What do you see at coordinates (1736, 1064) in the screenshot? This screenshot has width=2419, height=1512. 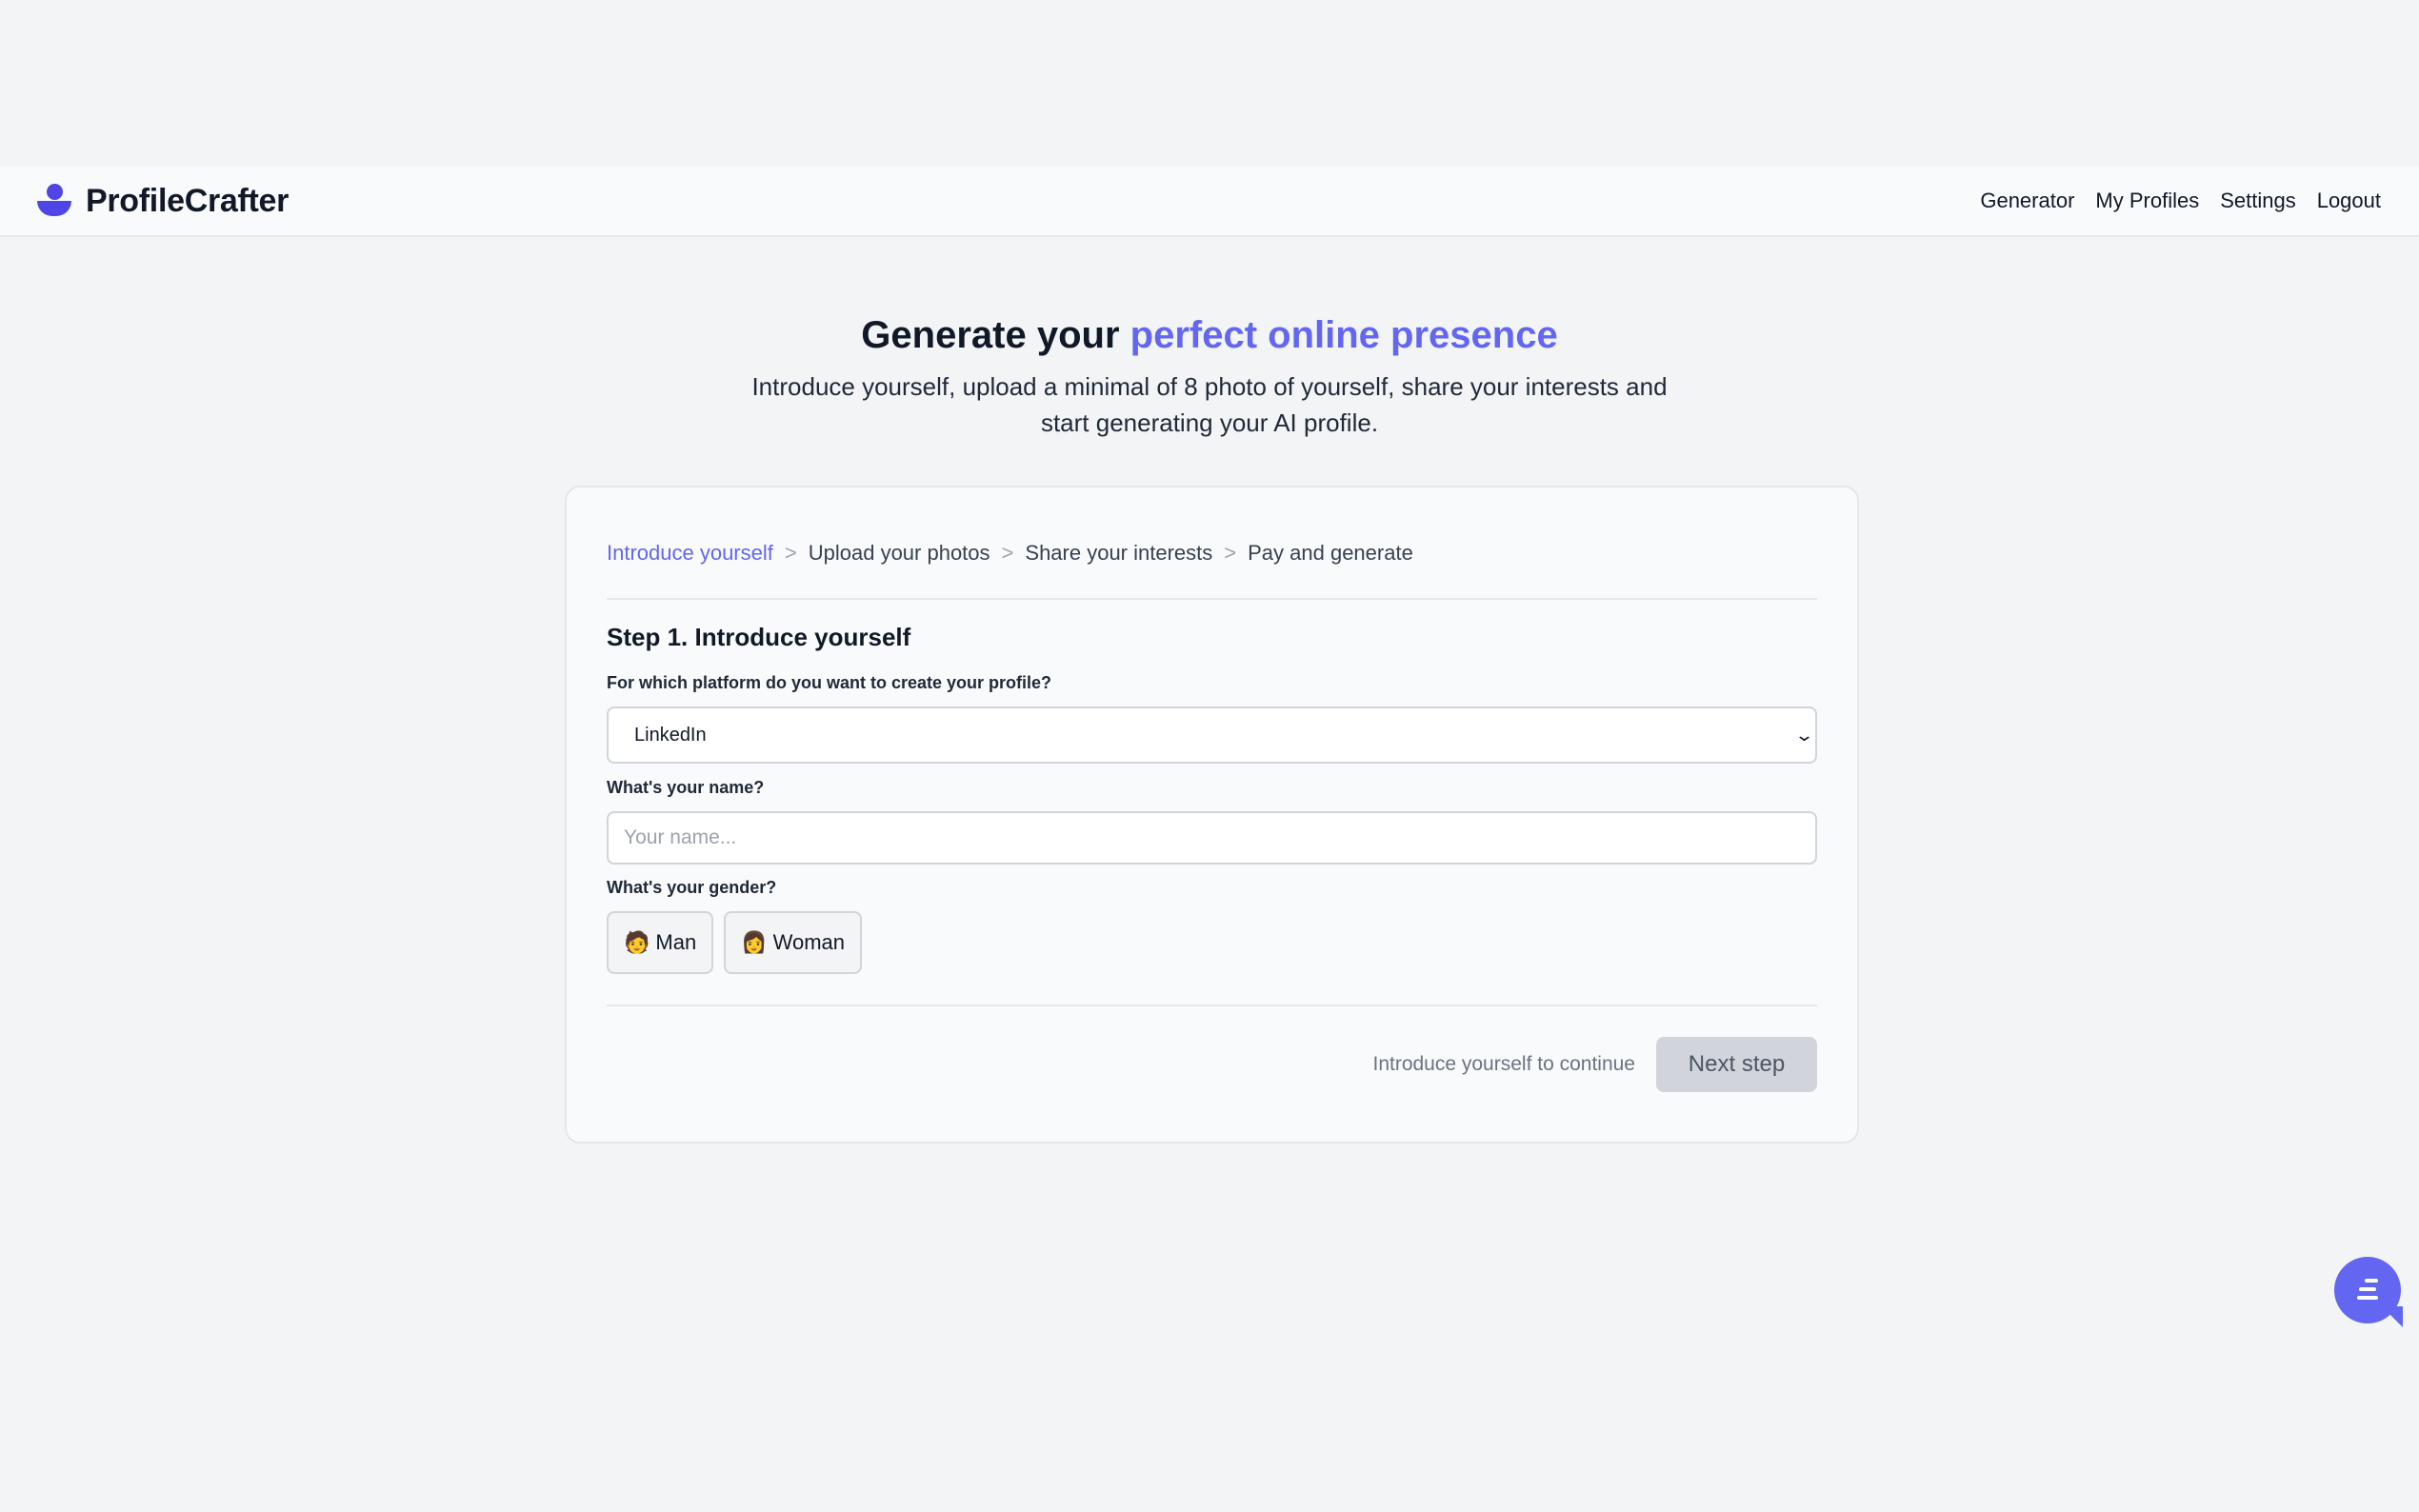 I see `next-step-button: Next step` at bounding box center [1736, 1064].